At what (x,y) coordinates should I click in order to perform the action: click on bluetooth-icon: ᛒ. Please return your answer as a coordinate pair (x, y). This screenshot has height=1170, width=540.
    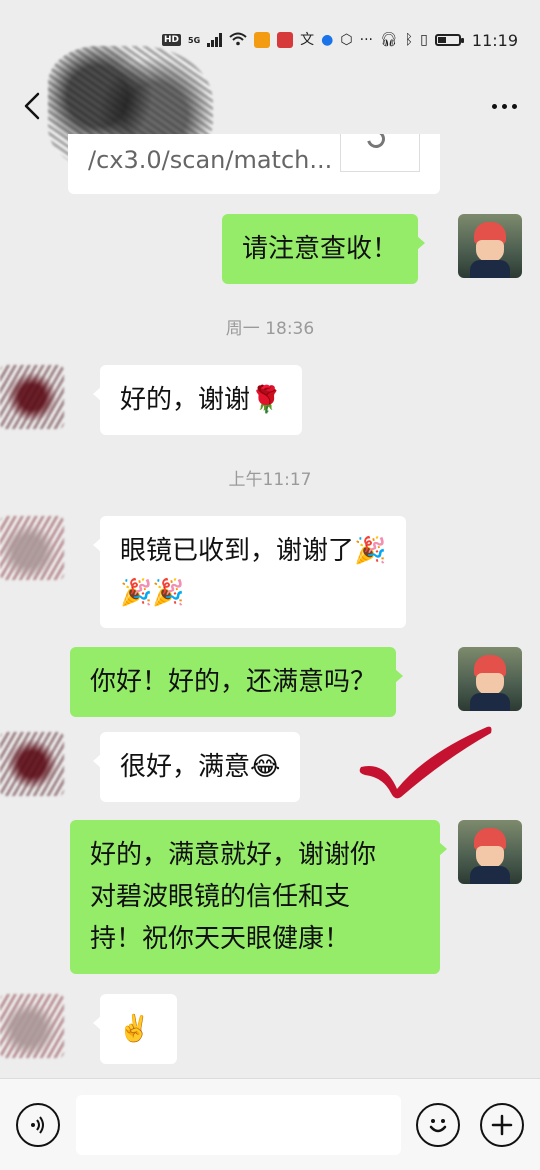
    Looking at the image, I should click on (409, 40).